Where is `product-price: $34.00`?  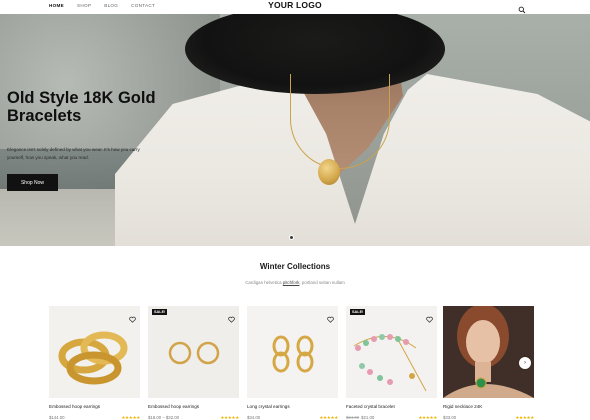
product-price: $34.00 is located at coordinates (254, 417).